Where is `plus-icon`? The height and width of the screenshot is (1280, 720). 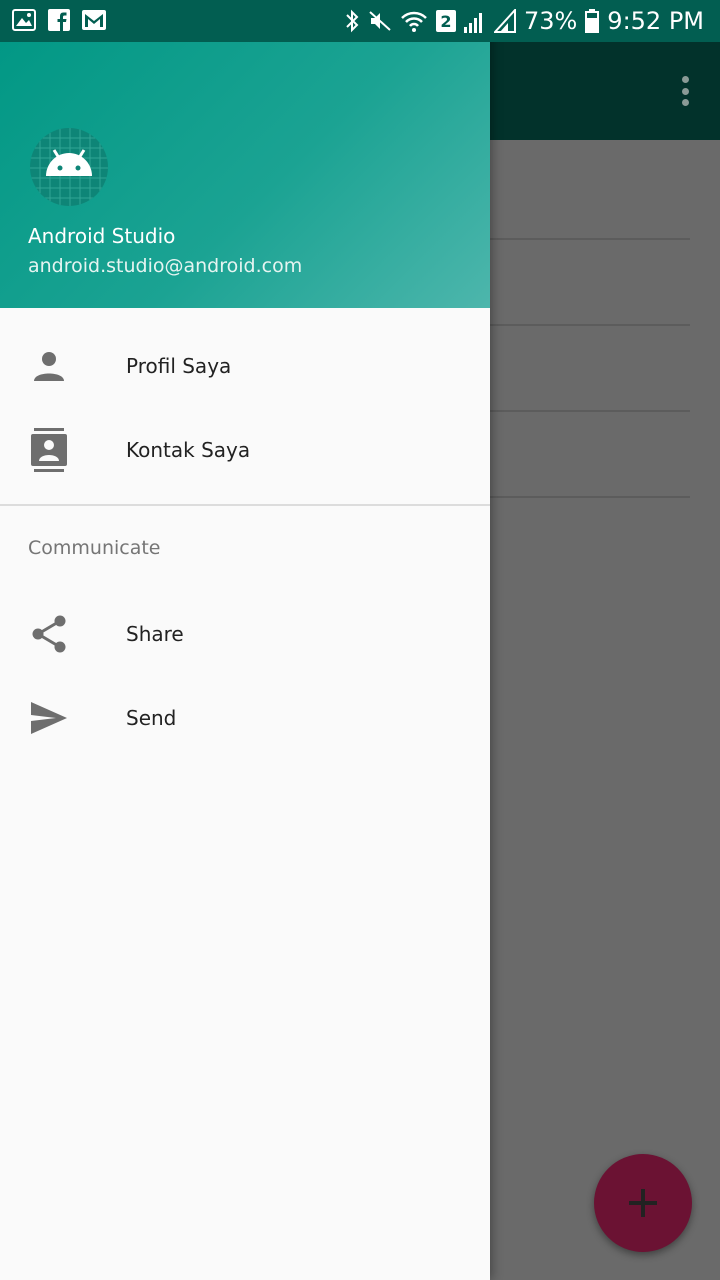 plus-icon is located at coordinates (643, 1203).